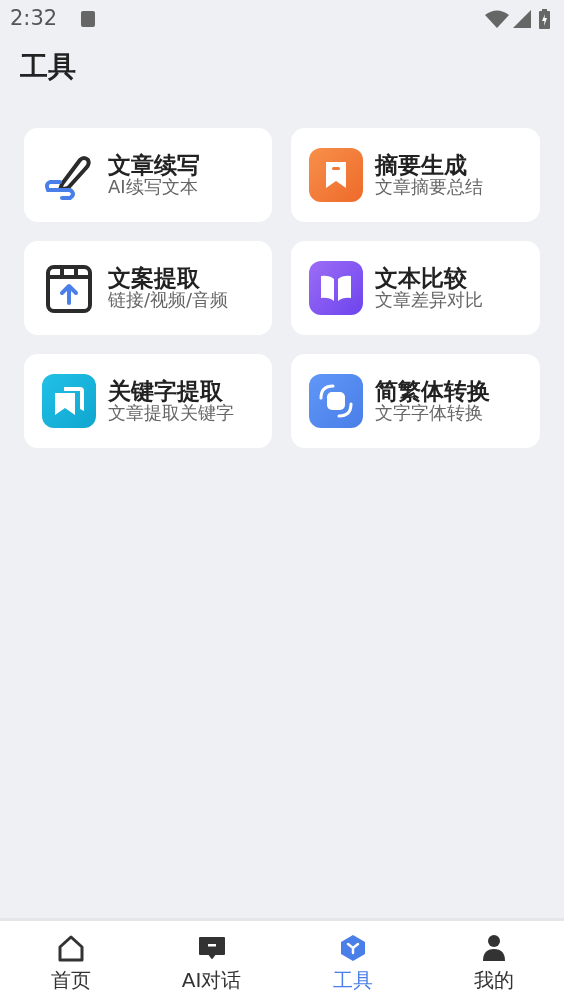 The image size is (564, 1004). Describe the element at coordinates (336, 175) in the screenshot. I see `bookmark-icon` at that location.